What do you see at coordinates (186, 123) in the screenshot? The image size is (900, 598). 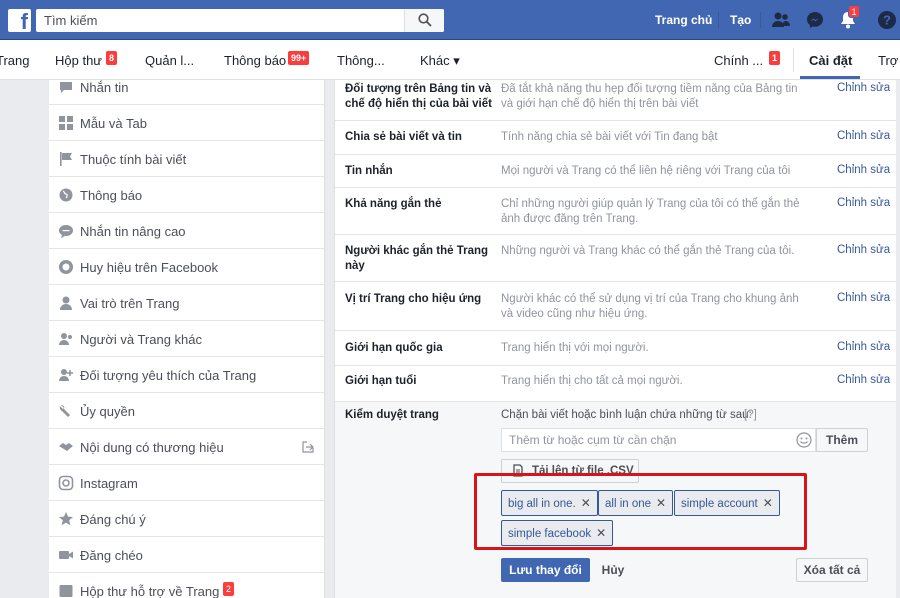 I see `sidebar-item-templates-tabs: Mẫu và Tab` at bounding box center [186, 123].